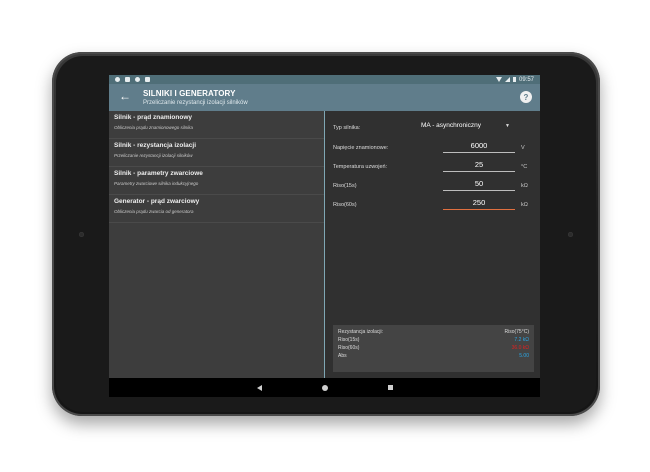 This screenshot has width=650, height=472. I want to click on app-notification-icon, so click(127, 79).